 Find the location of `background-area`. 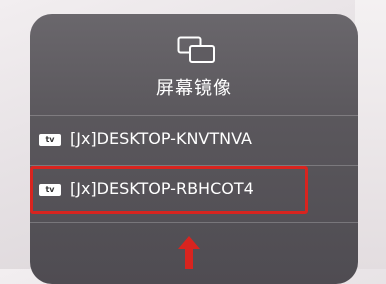

background-area is located at coordinates (370, 134).